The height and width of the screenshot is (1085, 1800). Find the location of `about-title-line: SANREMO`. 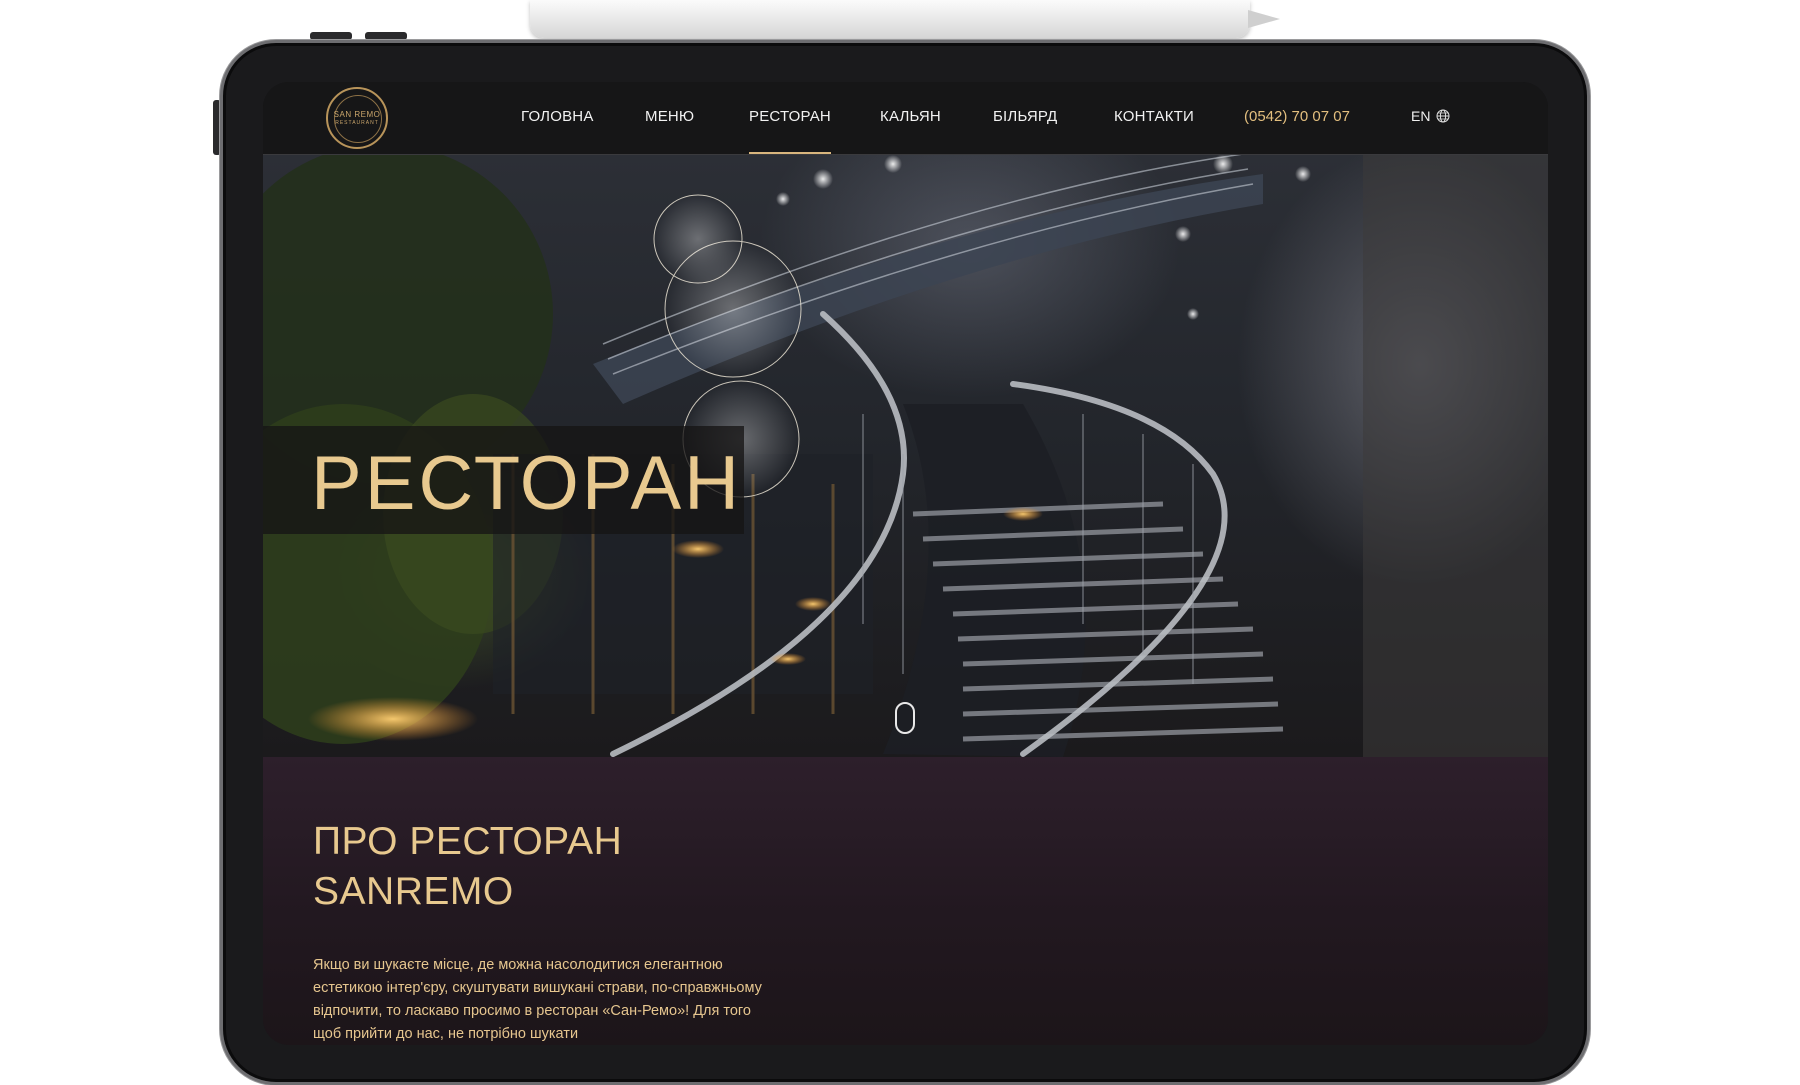

about-title-line: SANREMO is located at coordinates (413, 891).